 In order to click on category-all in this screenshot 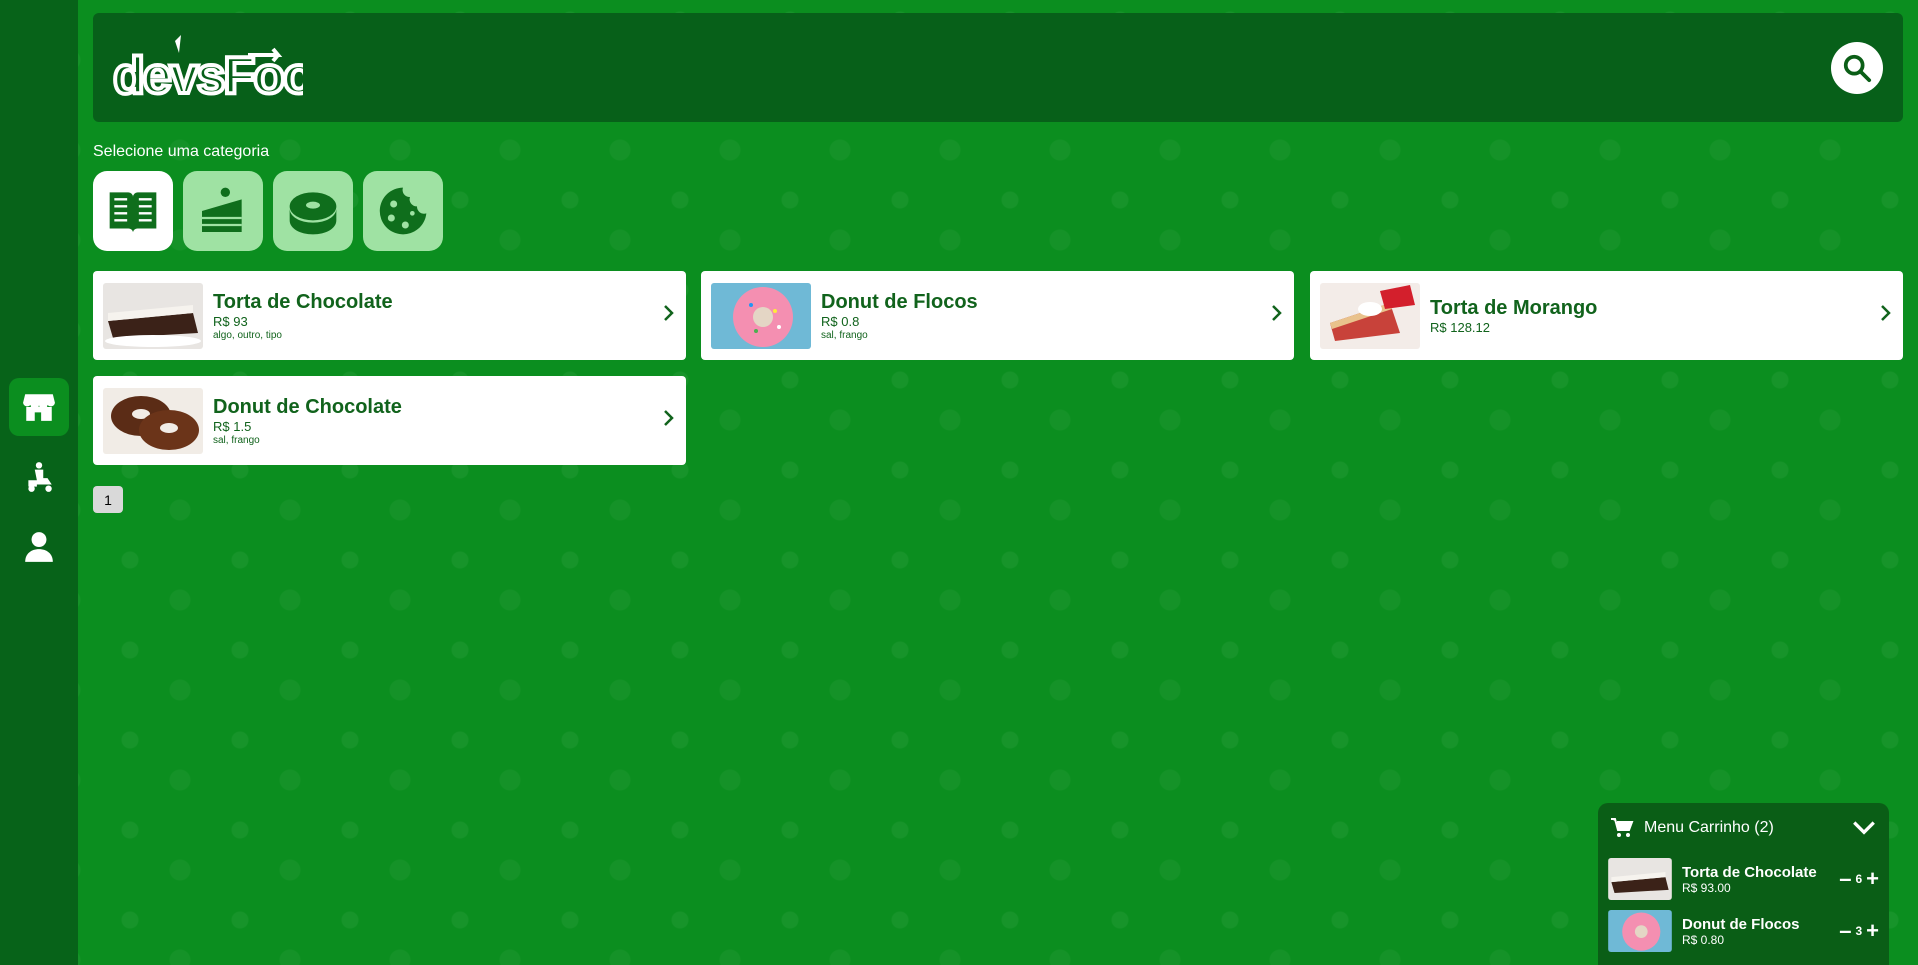, I will do `click(133, 211)`.